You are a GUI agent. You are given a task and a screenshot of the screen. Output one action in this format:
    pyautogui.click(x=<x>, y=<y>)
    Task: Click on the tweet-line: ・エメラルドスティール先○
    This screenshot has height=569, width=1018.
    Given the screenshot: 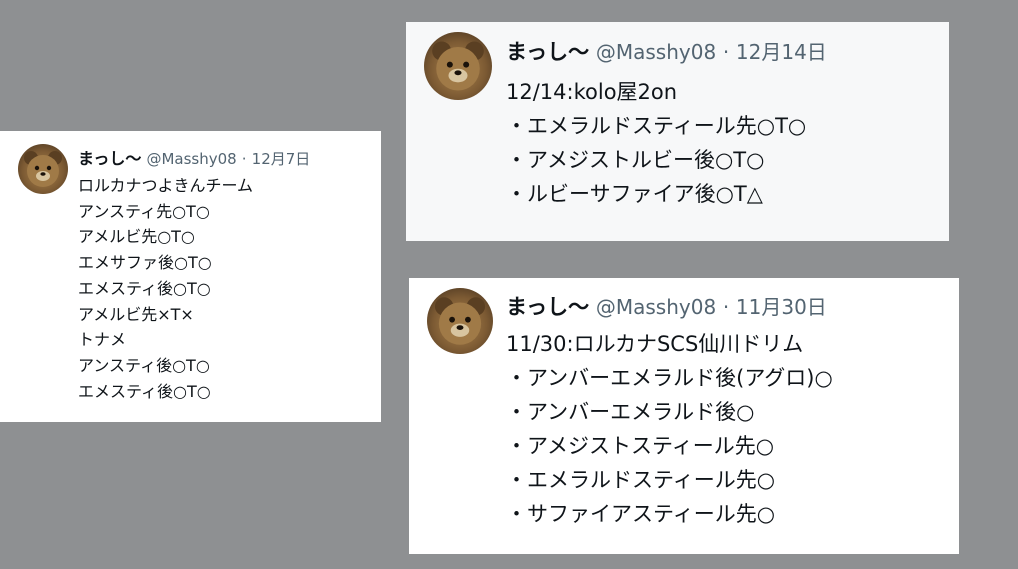 What is the action you would take?
    pyautogui.click(x=641, y=480)
    